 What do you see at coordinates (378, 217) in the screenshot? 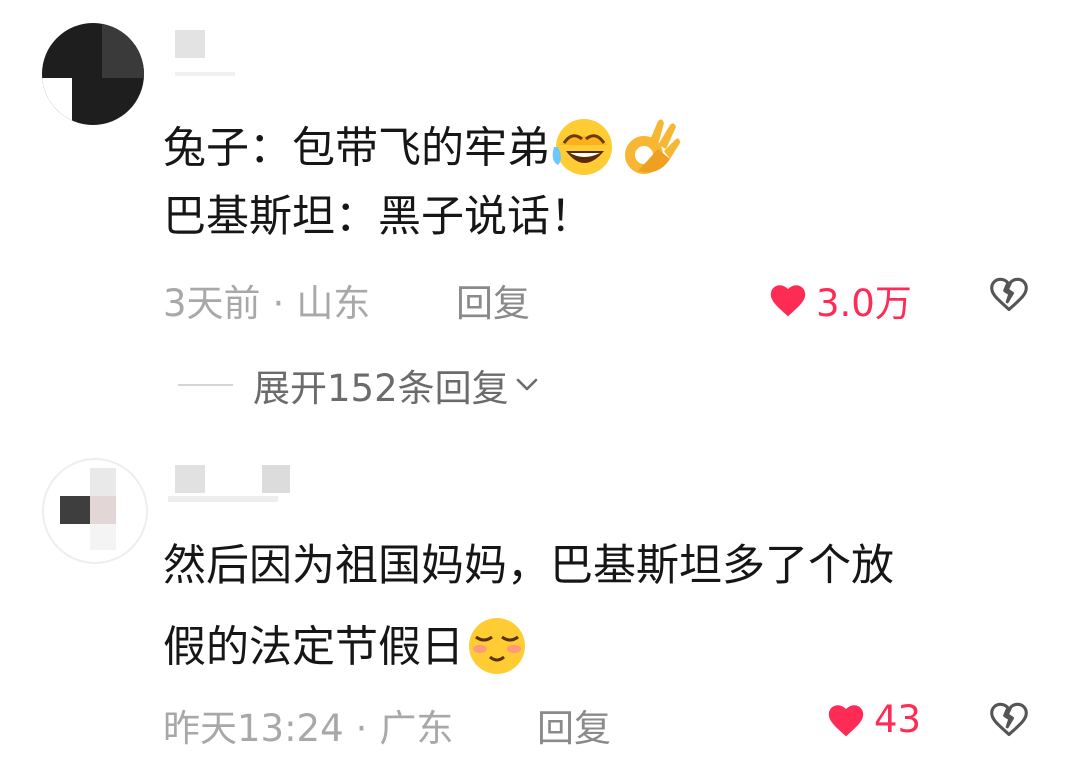
I see `comment-line-2: 巴基斯坦：黑子说话！` at bounding box center [378, 217].